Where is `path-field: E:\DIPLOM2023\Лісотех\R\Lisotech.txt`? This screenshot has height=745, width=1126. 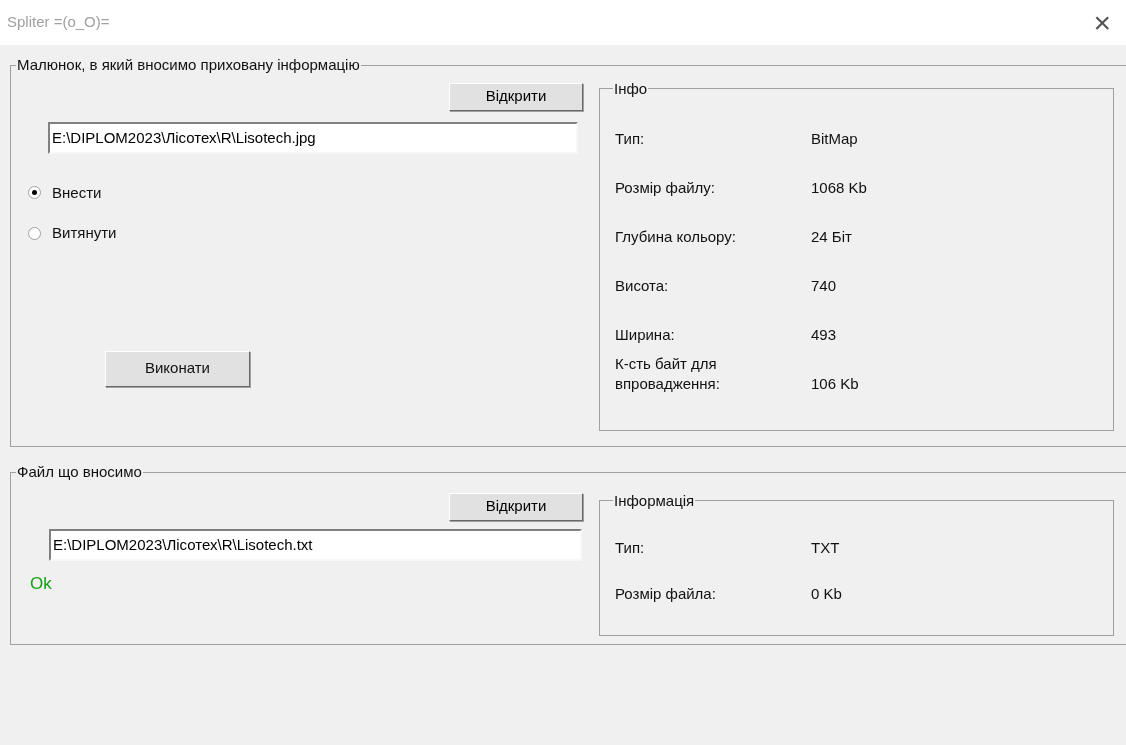 path-field: E:\DIPLOM2023\Лісотех\R\Lisotech.txt is located at coordinates (315, 544).